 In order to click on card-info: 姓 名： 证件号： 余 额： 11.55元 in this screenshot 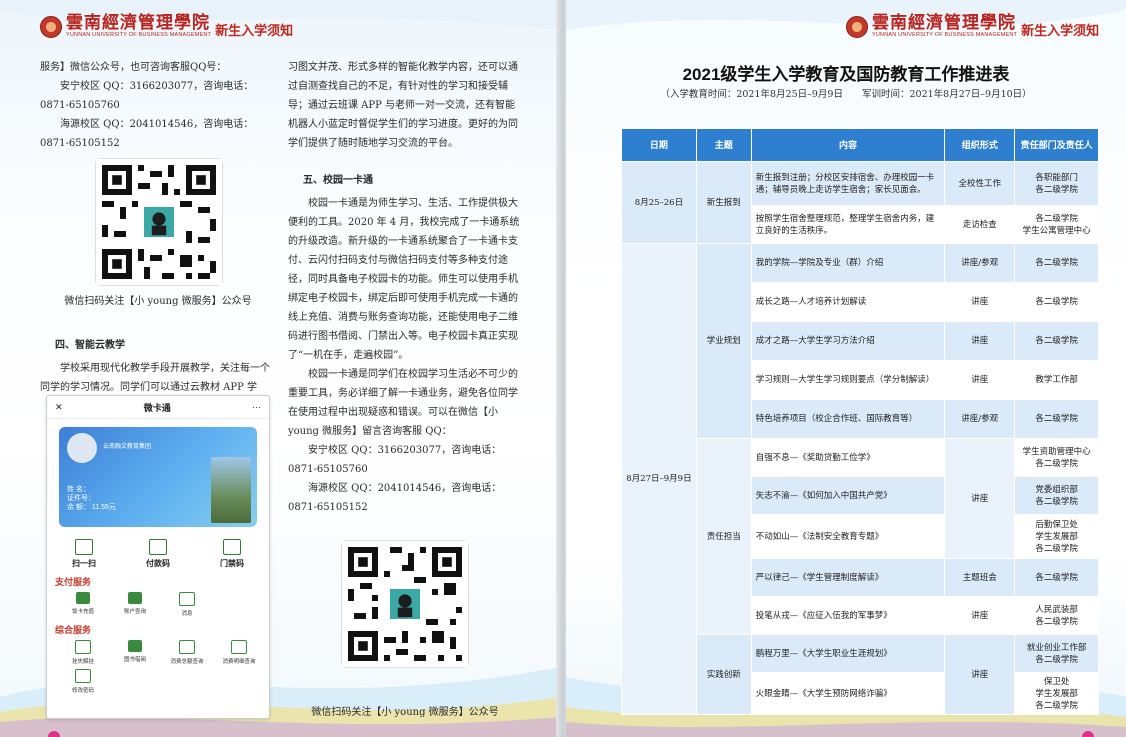, I will do `click(91, 498)`.